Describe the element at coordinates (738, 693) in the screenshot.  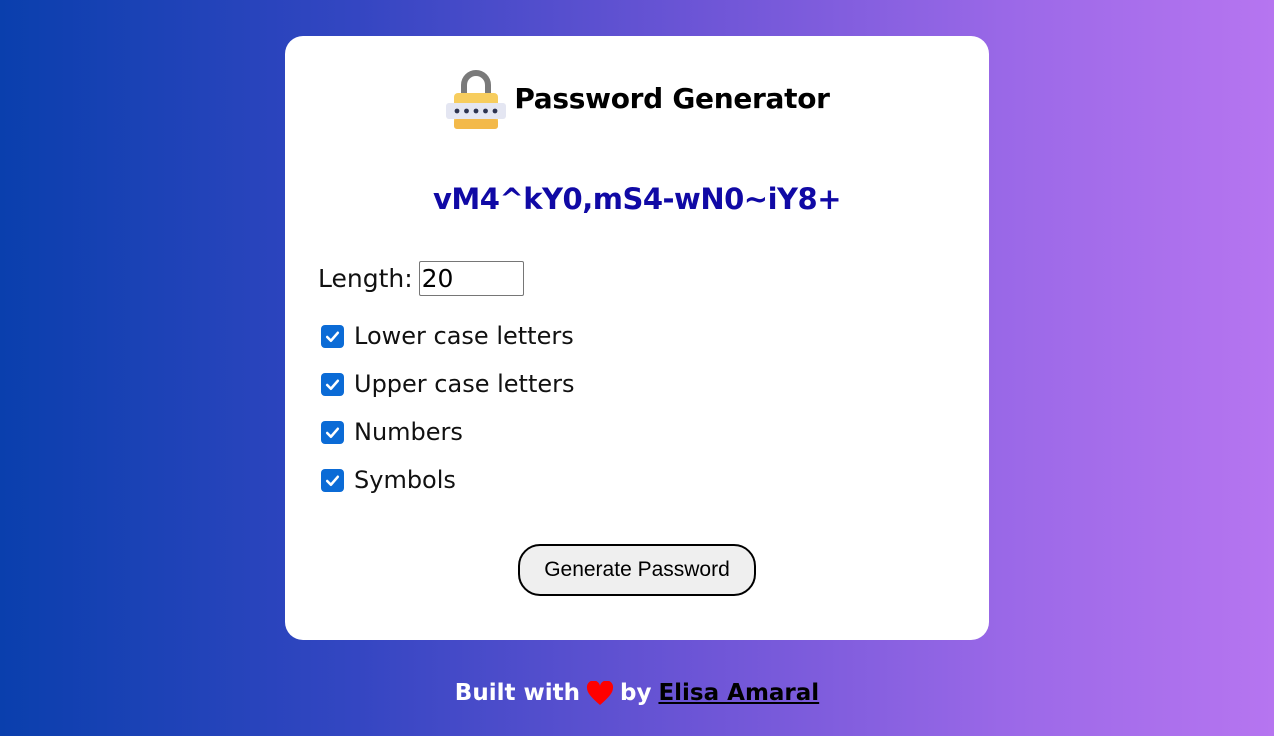
I see `author-link: Elisa Amaral` at that location.